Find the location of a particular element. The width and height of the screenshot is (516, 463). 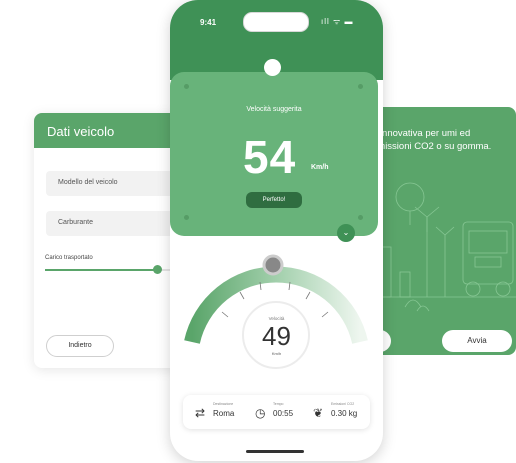

destination-value: Roma is located at coordinates (224, 413).